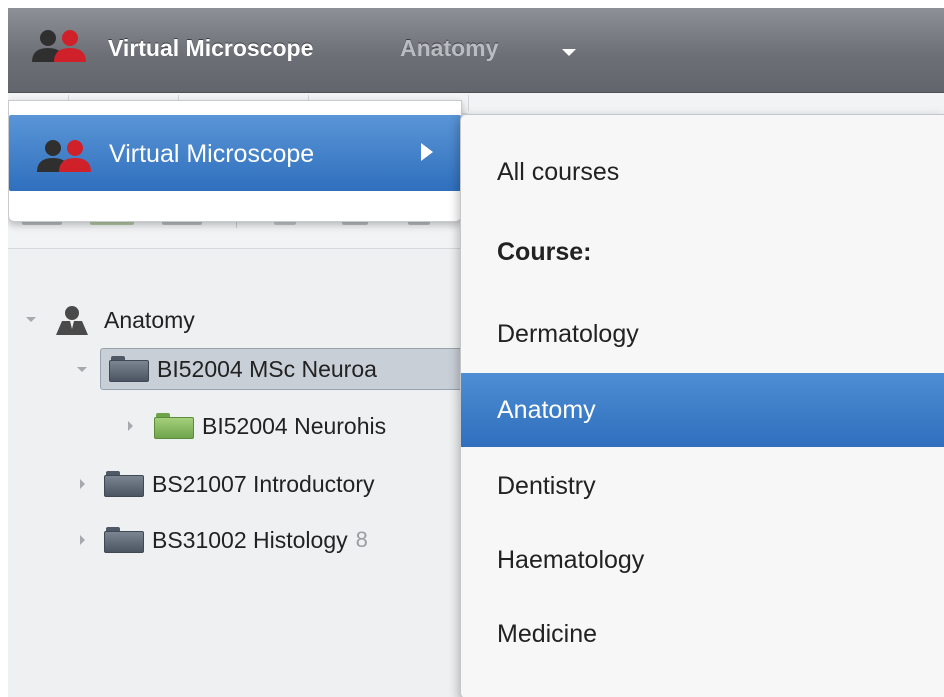 The image size is (944, 697). Describe the element at coordinates (149, 320) in the screenshot. I see `tree-root-label: Anatomy` at that location.